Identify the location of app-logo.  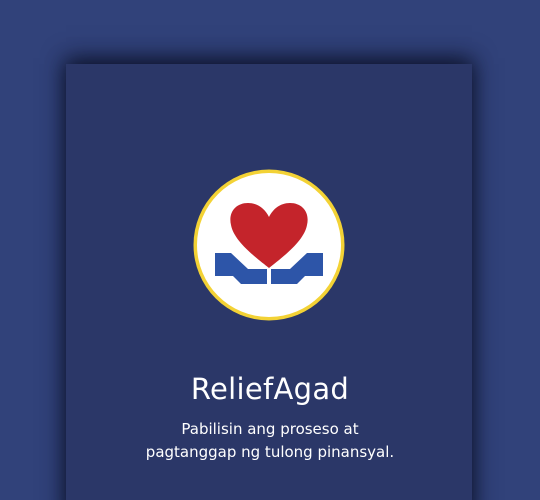
(269, 245).